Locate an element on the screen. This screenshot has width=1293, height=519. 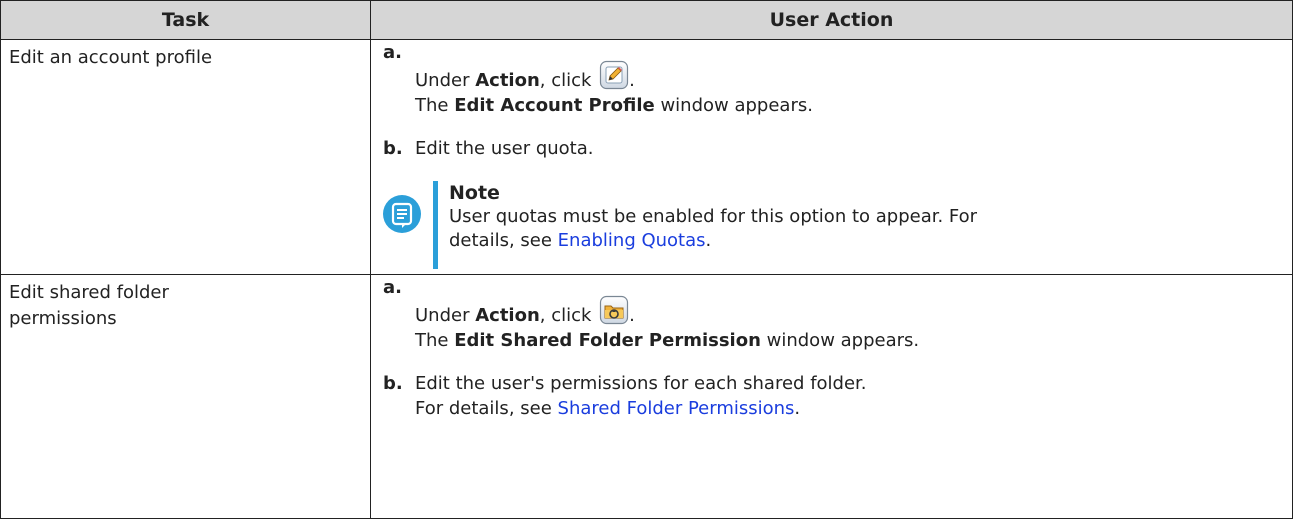
task-label-line2: permissions is located at coordinates (63, 318).